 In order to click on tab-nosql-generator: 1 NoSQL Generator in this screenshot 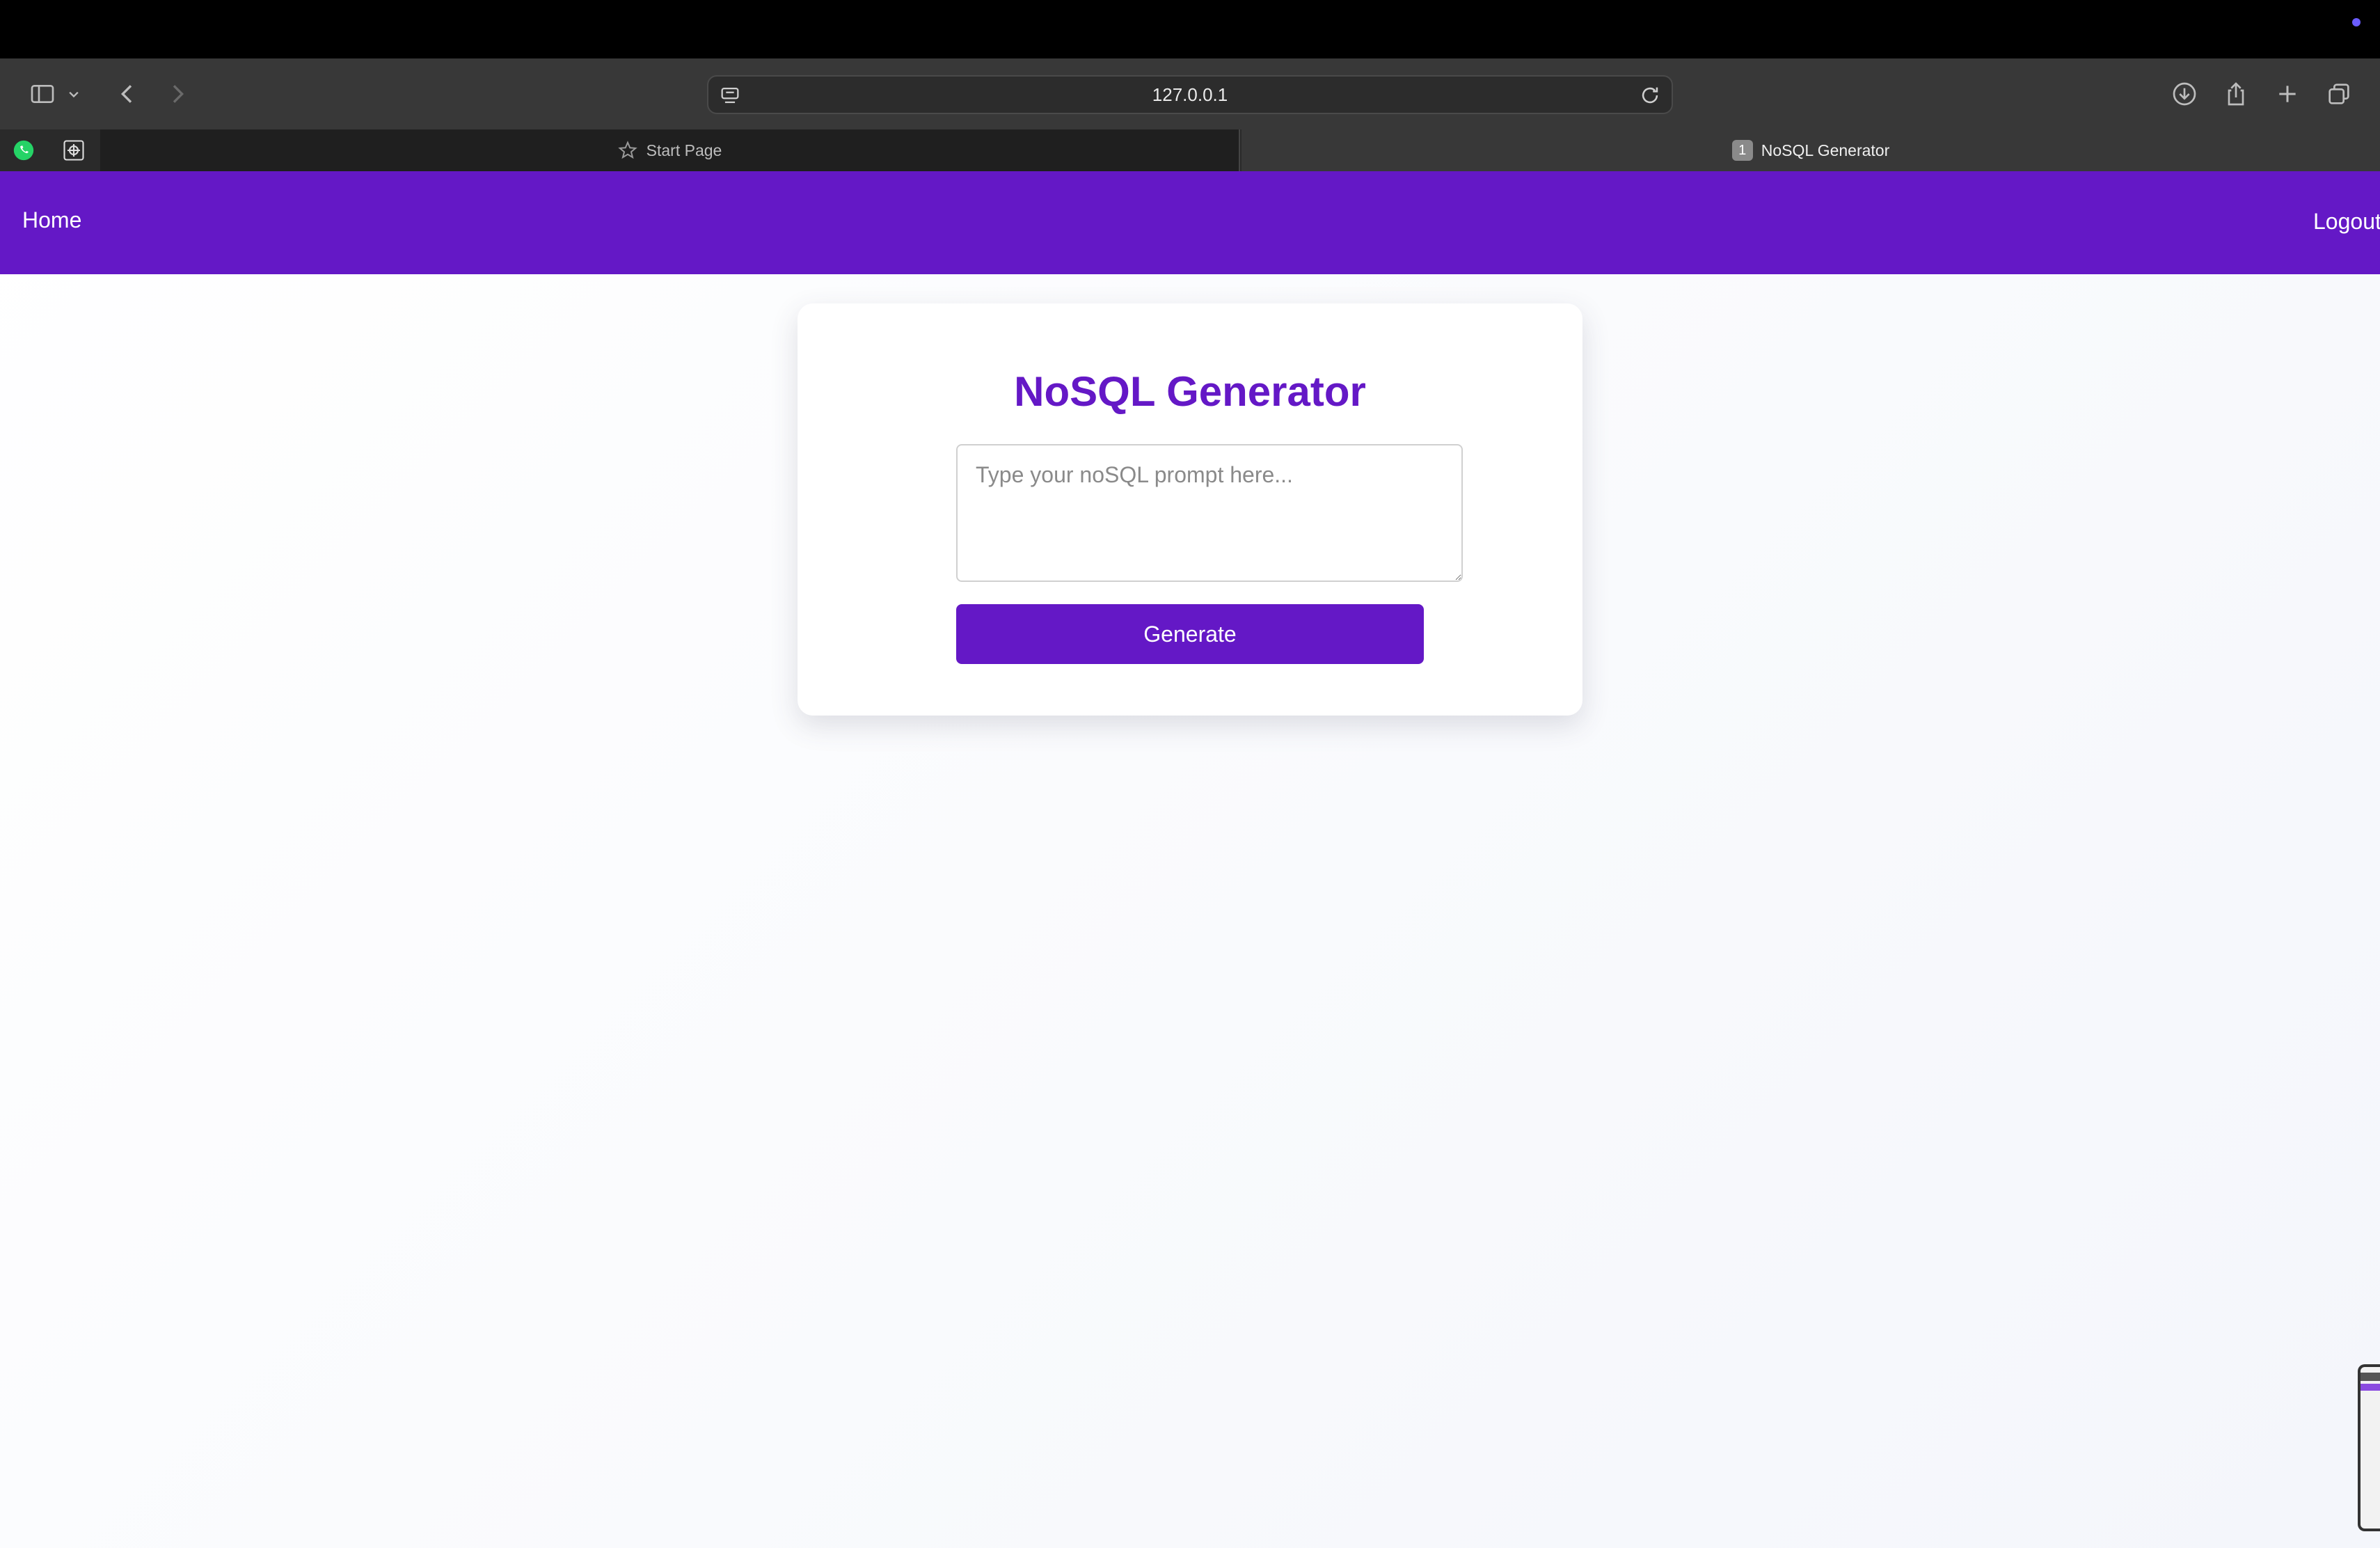, I will do `click(1811, 150)`.